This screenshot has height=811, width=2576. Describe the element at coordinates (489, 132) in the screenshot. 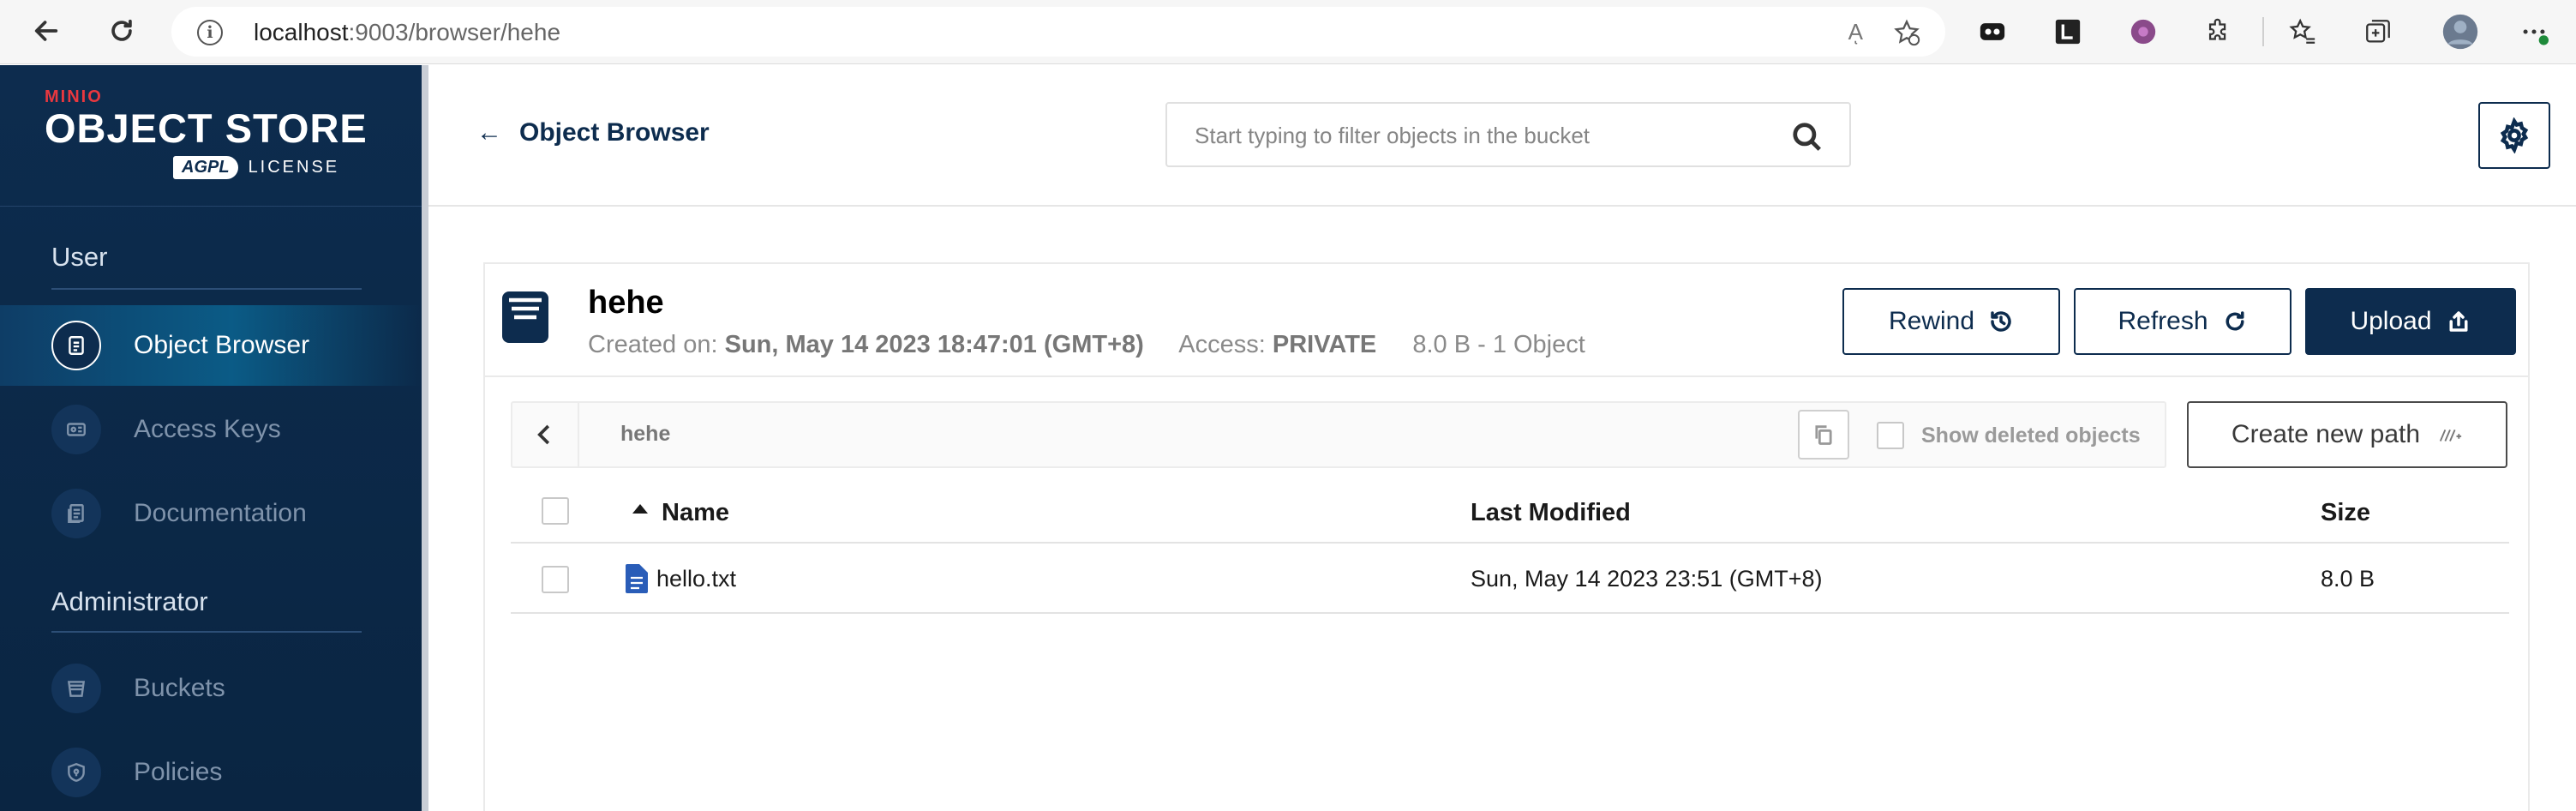

I see `back-arrow-icon: ←` at that location.